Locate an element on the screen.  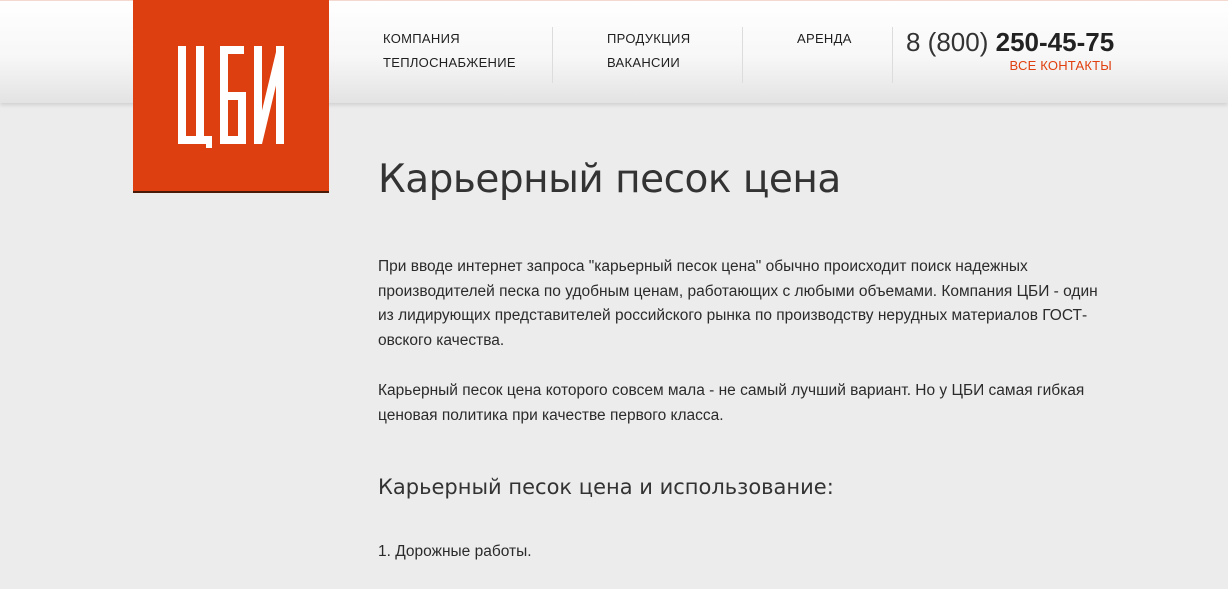
nav-column-3: АРЕНДА is located at coordinates (824, 55).